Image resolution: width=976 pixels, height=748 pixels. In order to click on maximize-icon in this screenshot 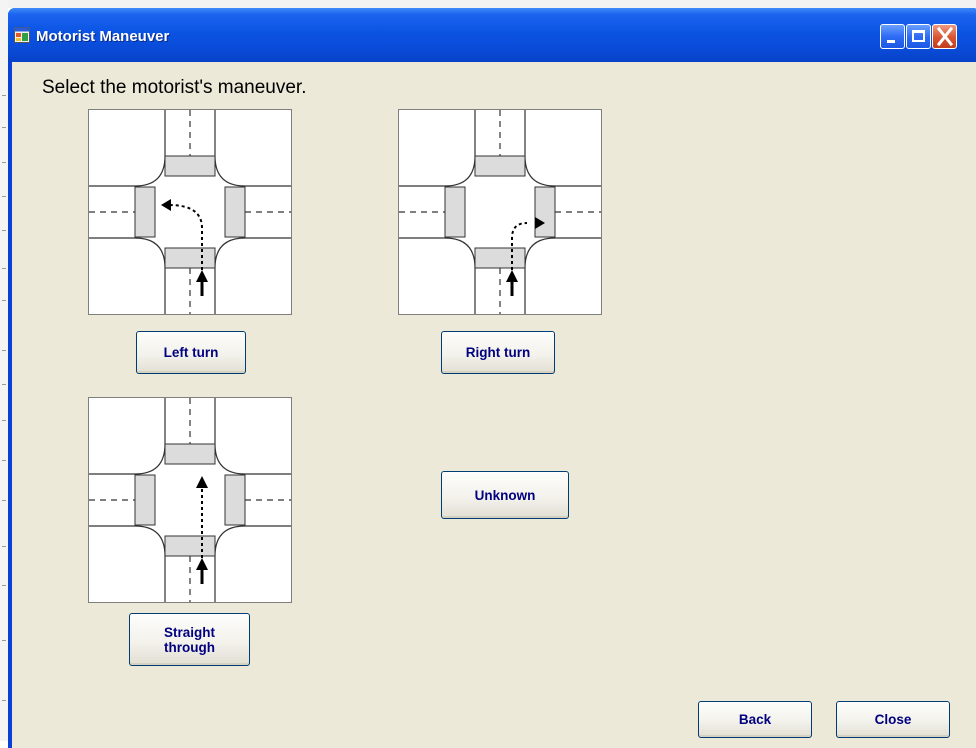, I will do `click(918, 36)`.